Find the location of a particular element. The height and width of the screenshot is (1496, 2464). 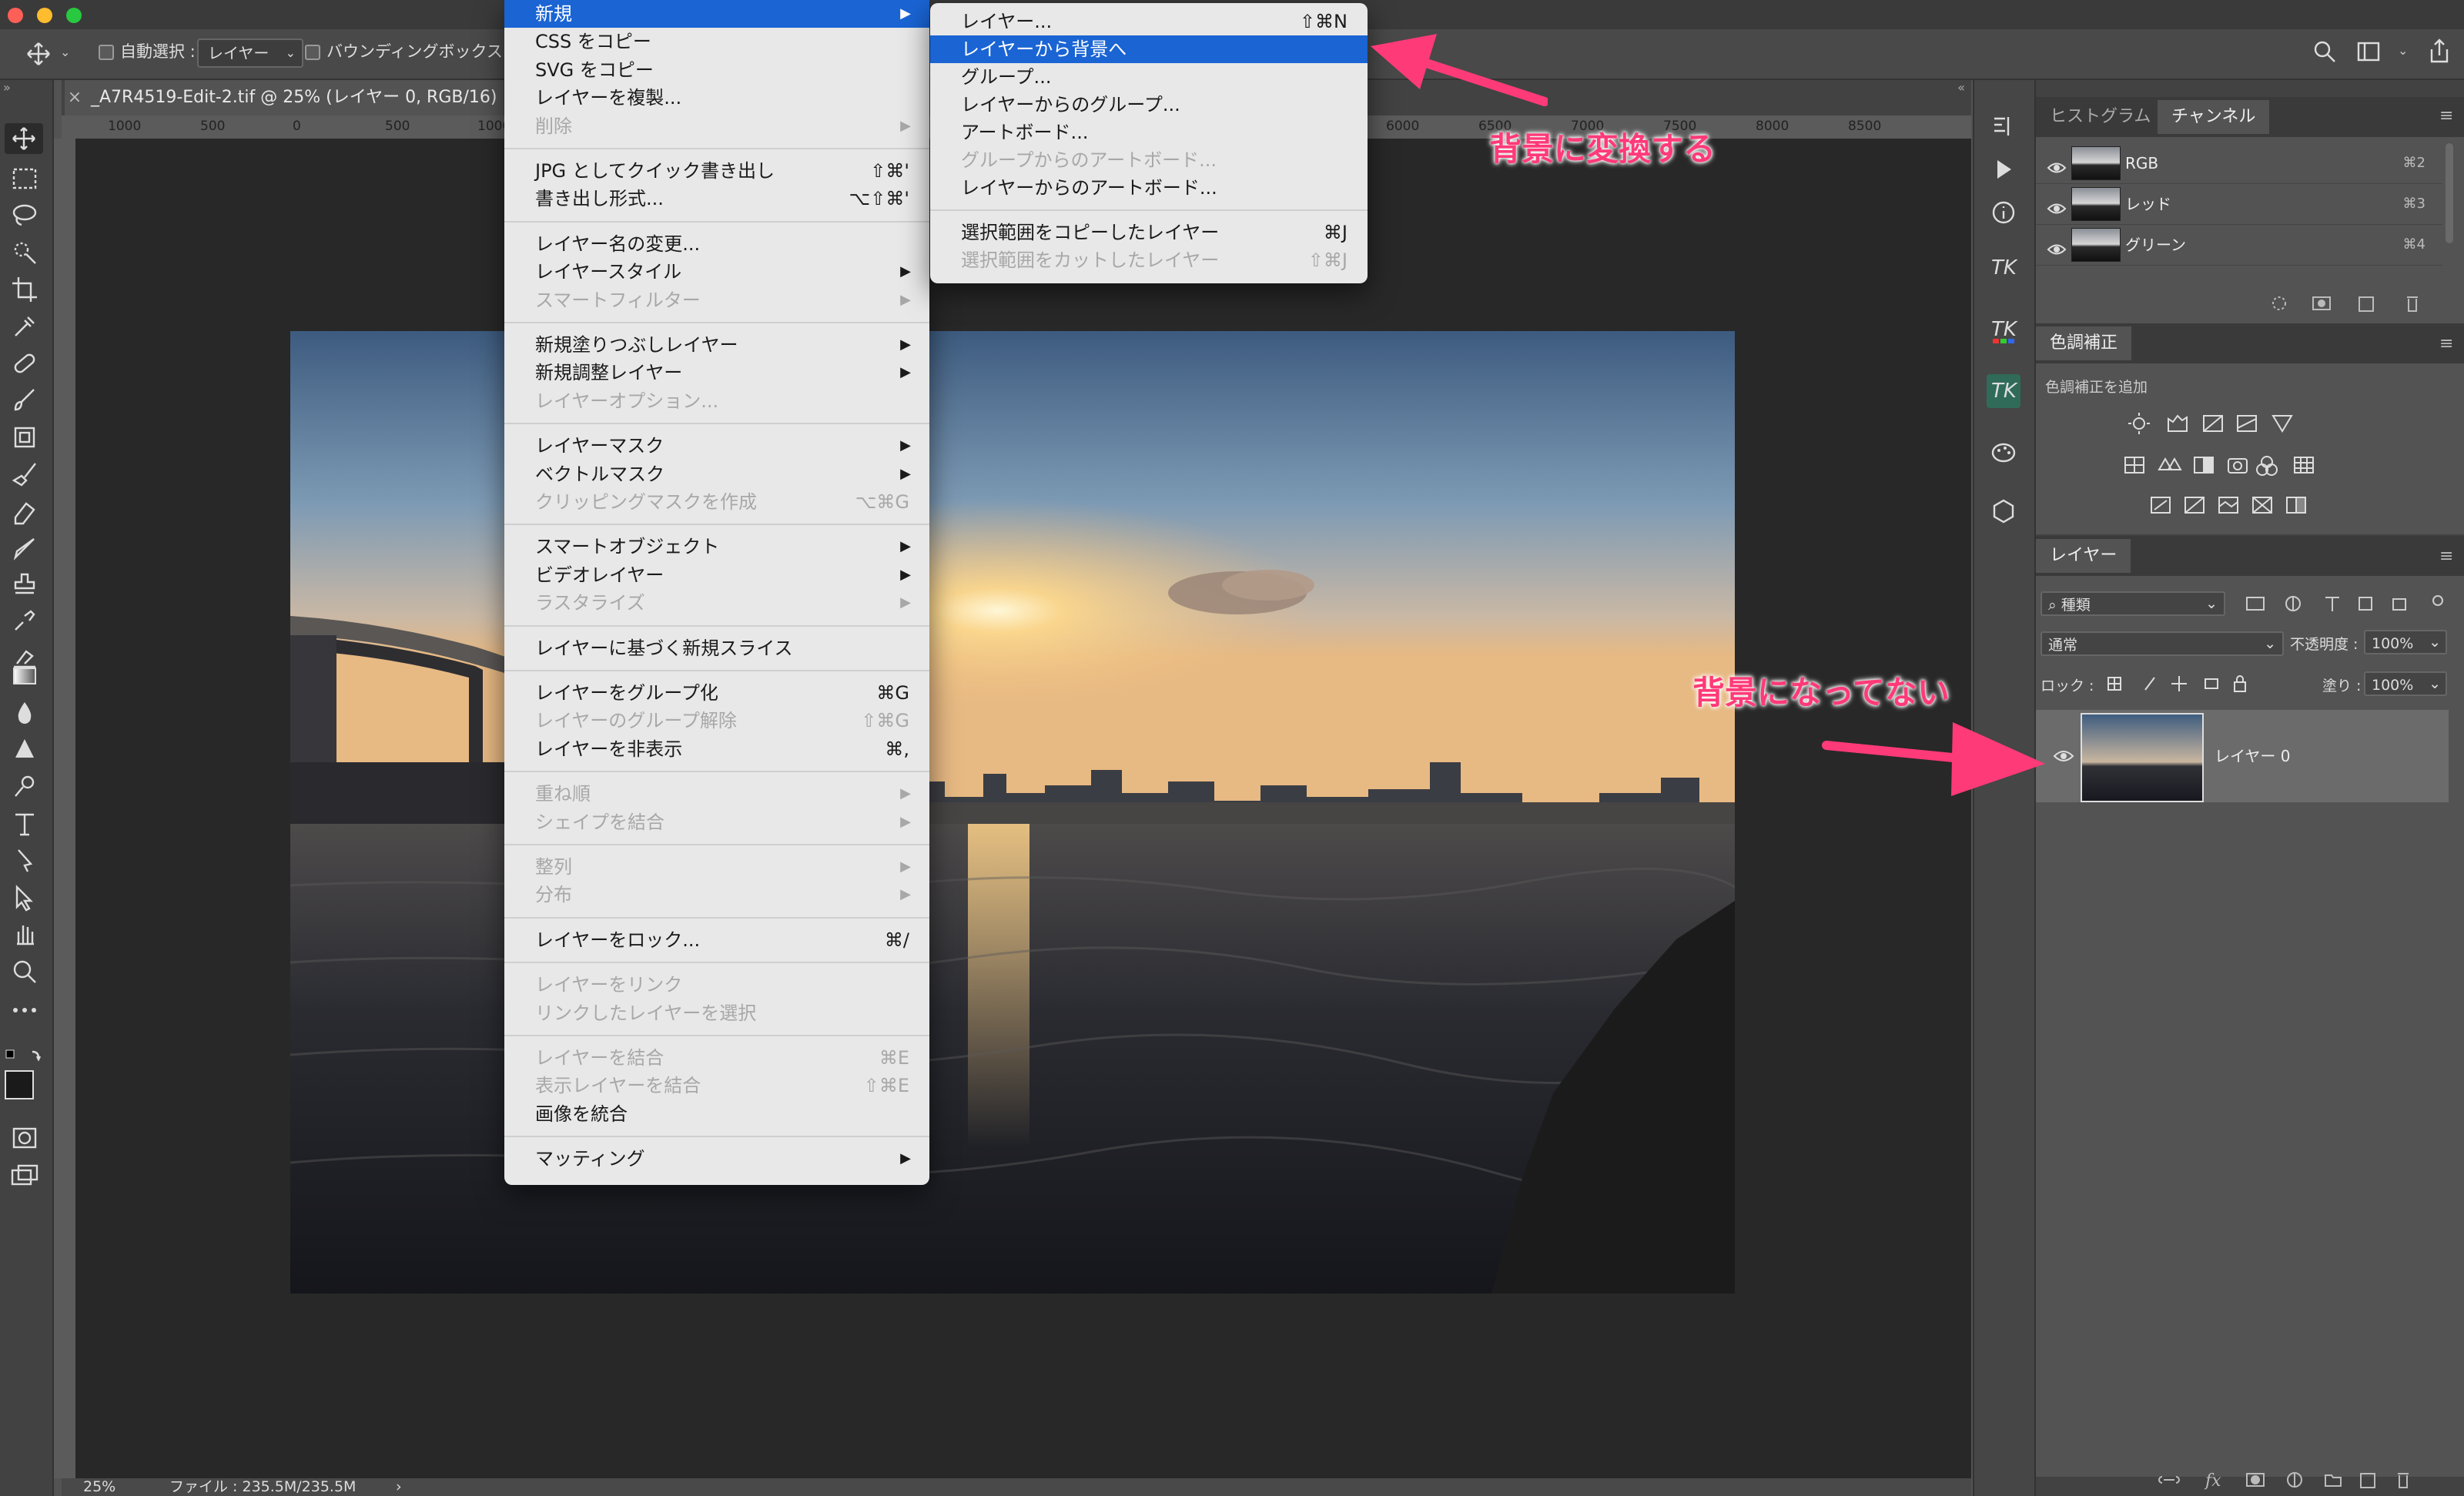

tab-layers: レイヤー is located at coordinates (2083, 556).